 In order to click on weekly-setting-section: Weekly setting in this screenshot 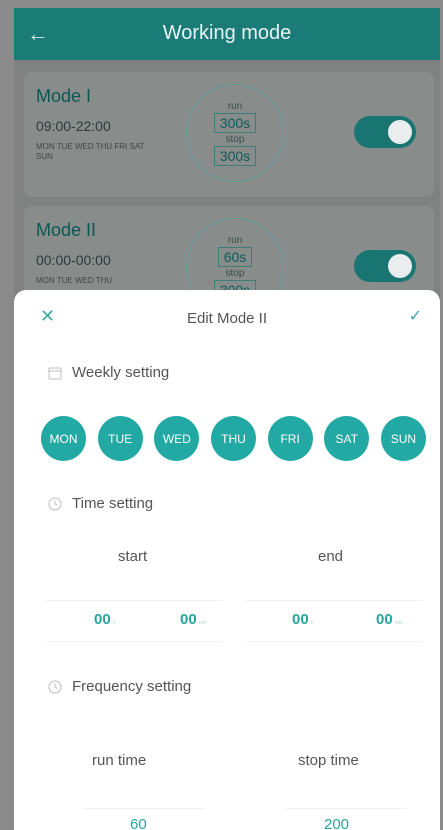, I will do `click(108, 372)`.